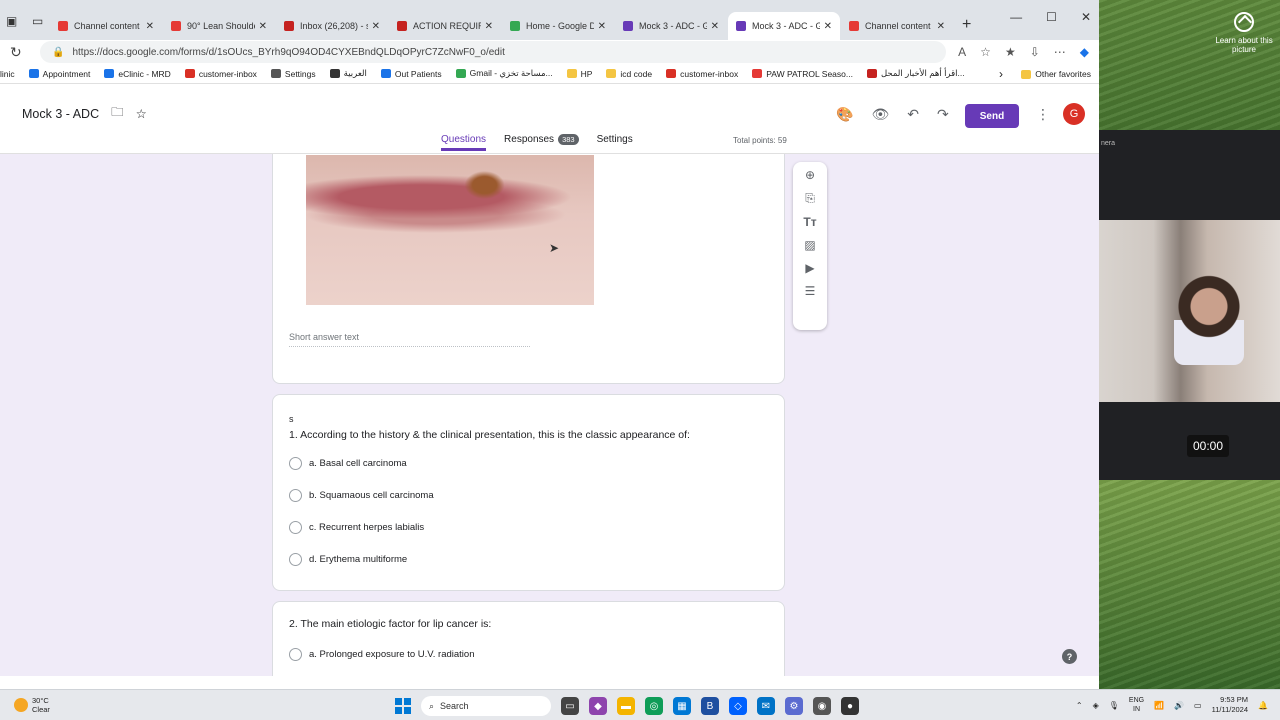  I want to click on question-card-image: Short answer text, so click(528, 269).